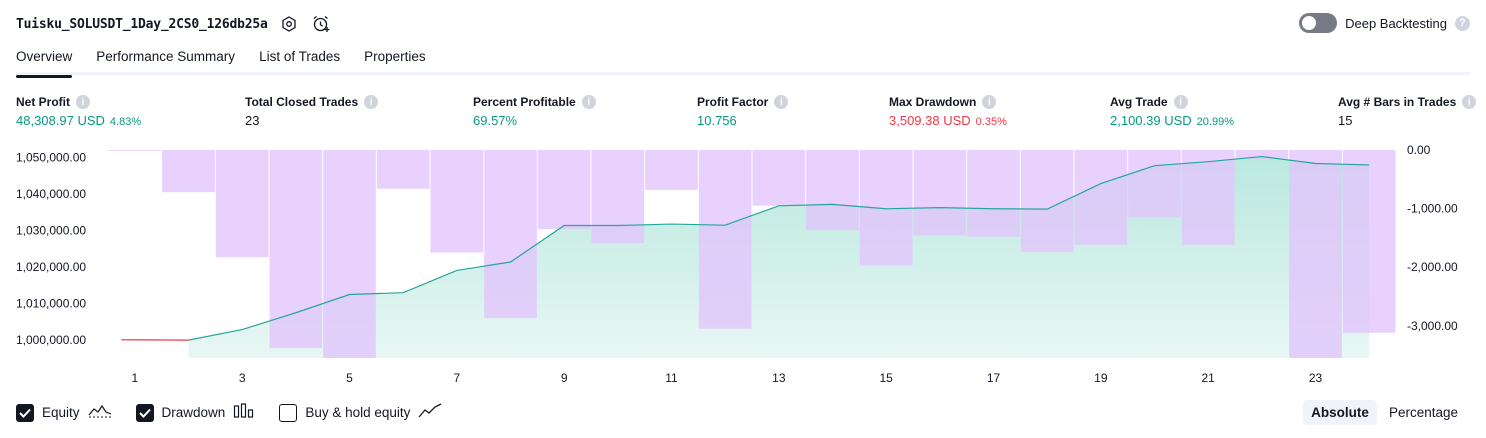  I want to click on deep-backtesting-toggle, so click(1318, 23).